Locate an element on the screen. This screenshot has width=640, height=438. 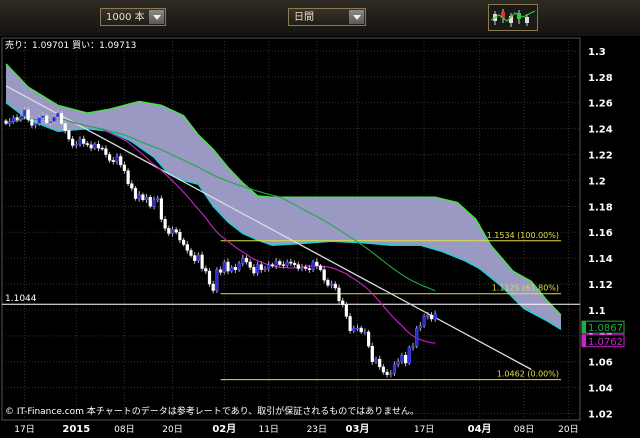
y-tick-label: 1.02 is located at coordinates (600, 415).